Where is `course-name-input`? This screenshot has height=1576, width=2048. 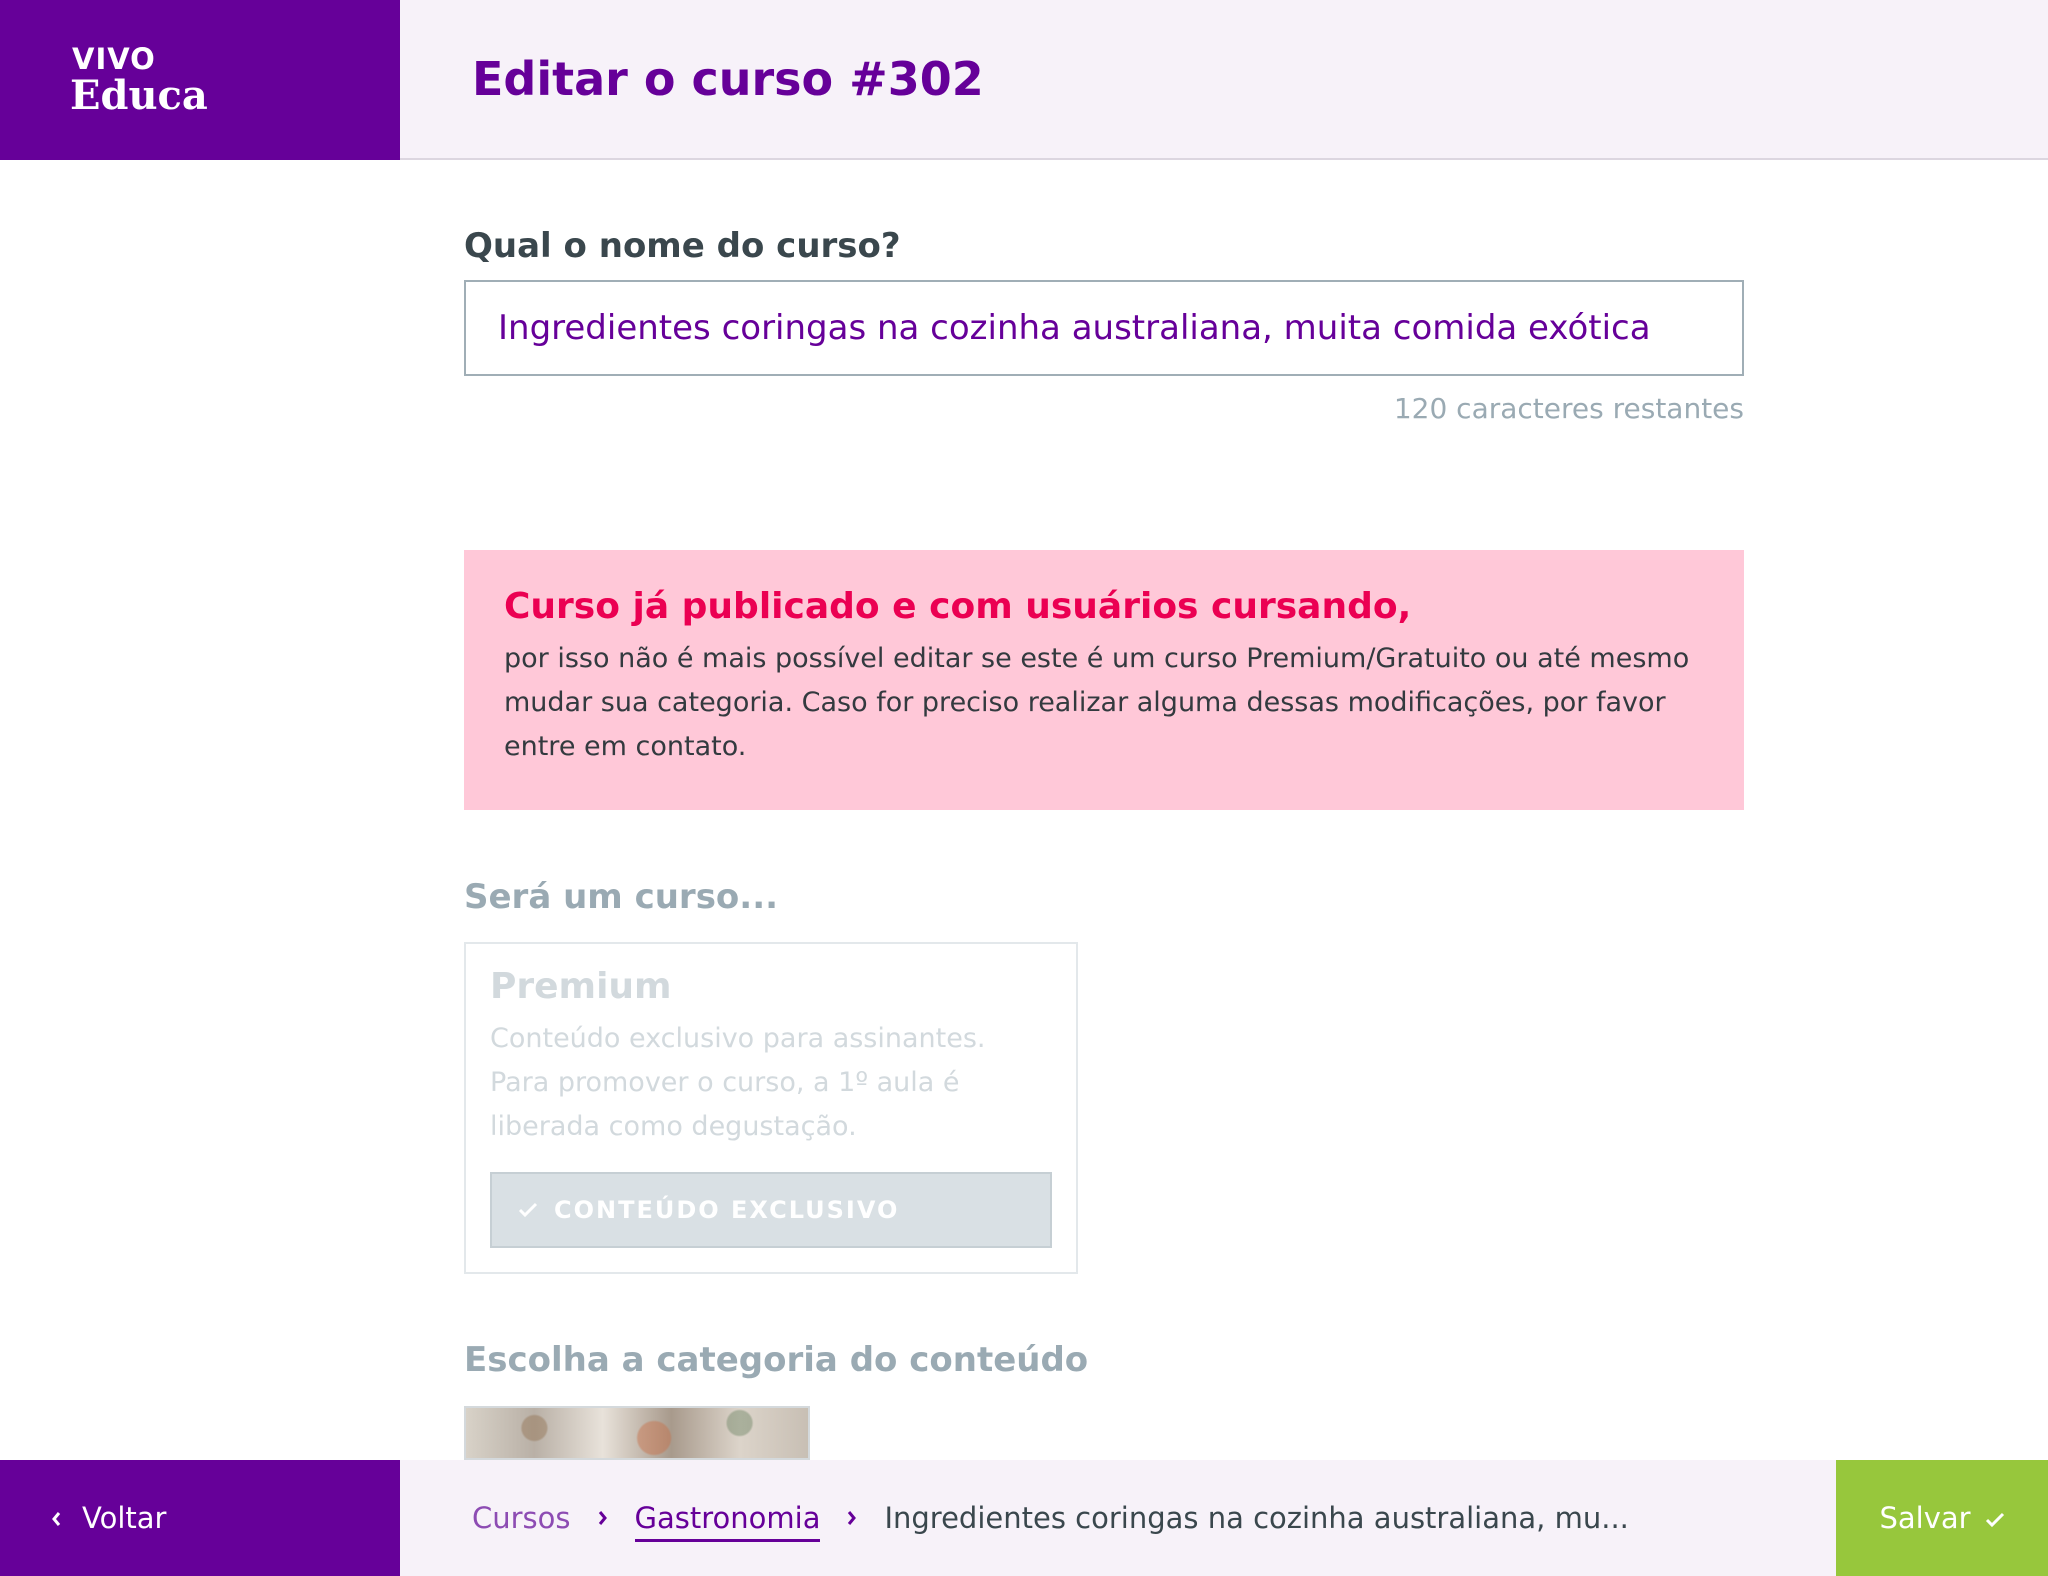 course-name-input is located at coordinates (1104, 328).